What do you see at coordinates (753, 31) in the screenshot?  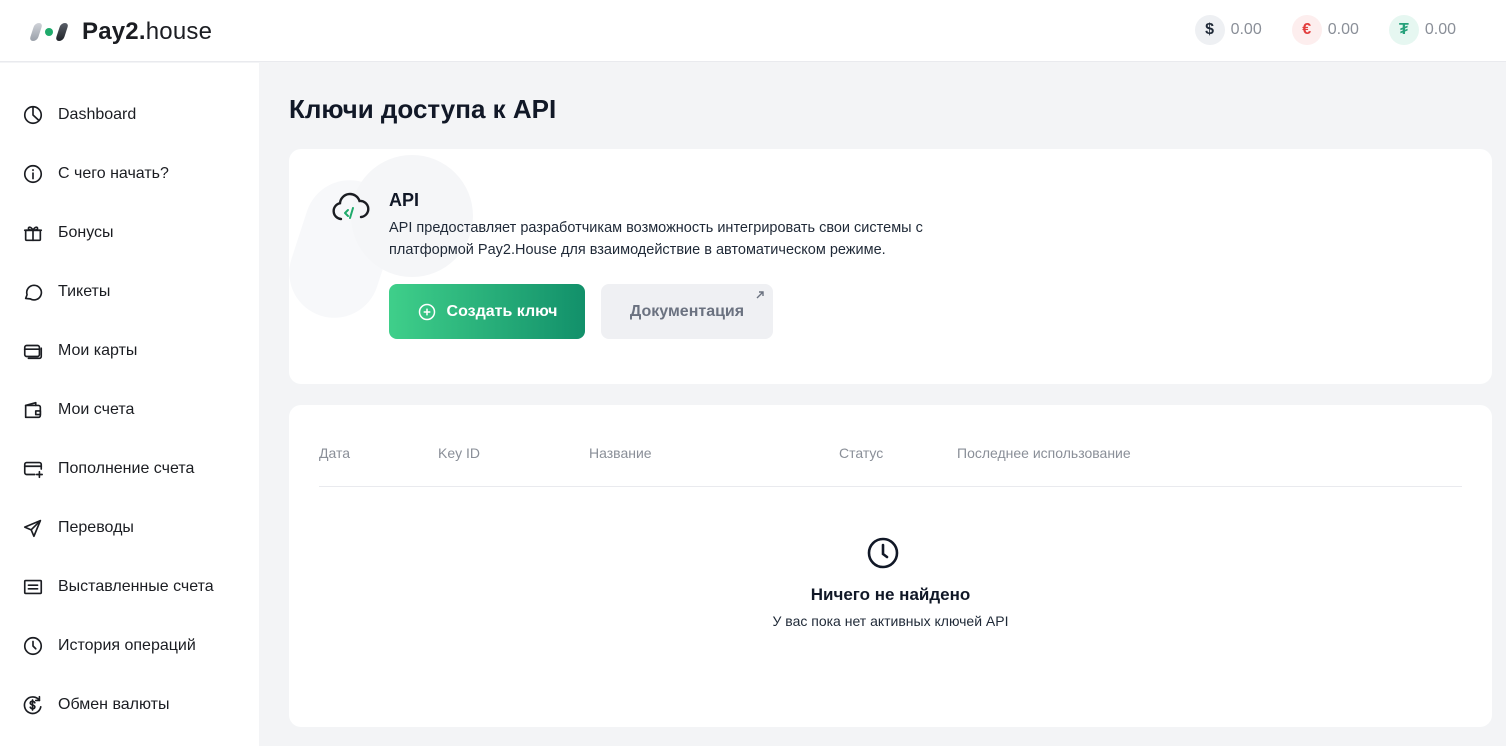 I see `top-header: Pay2.house $ 0.00 € 0.00 ₮ 0.00` at bounding box center [753, 31].